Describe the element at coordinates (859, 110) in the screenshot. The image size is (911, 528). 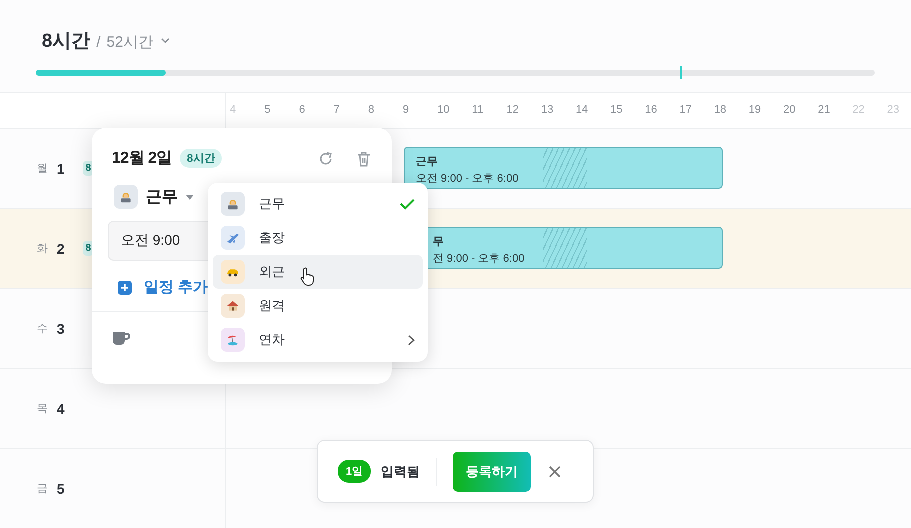
I see `hour-label: 22` at that location.